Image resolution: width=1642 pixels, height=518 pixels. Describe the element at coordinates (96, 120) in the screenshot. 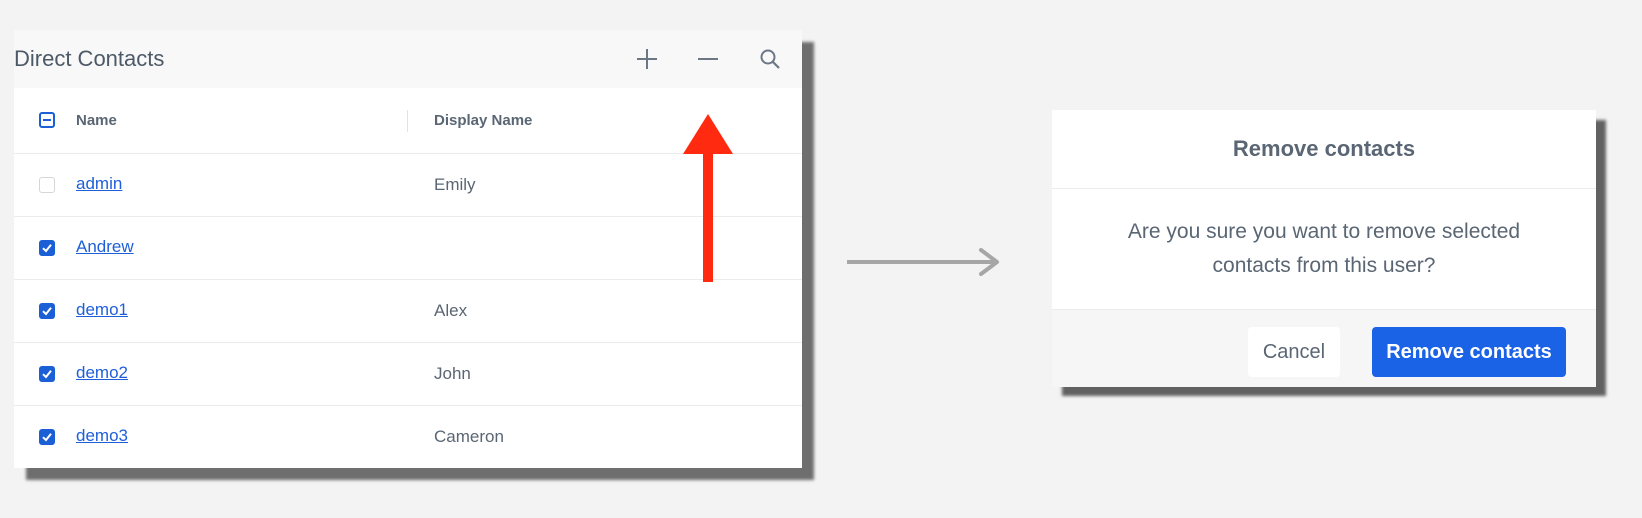

I see `column-header-name: Name` at that location.